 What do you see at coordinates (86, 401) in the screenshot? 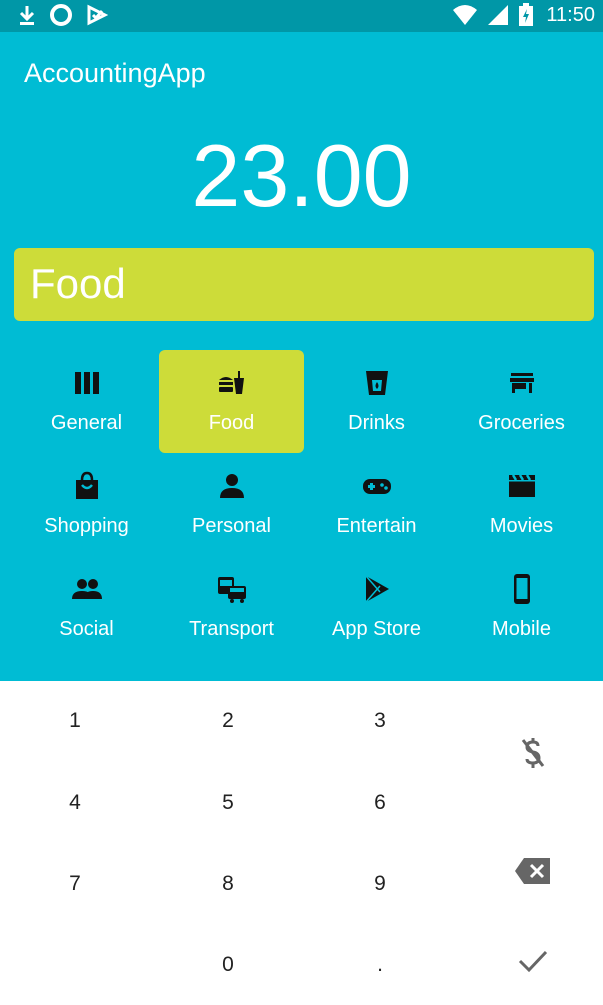
I see `category-general: General` at bounding box center [86, 401].